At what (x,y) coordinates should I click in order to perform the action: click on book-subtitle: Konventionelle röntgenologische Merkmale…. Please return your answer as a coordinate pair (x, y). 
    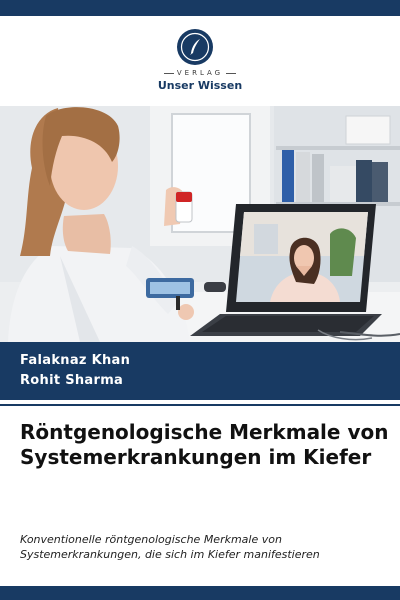
    Looking at the image, I should click on (170, 547).